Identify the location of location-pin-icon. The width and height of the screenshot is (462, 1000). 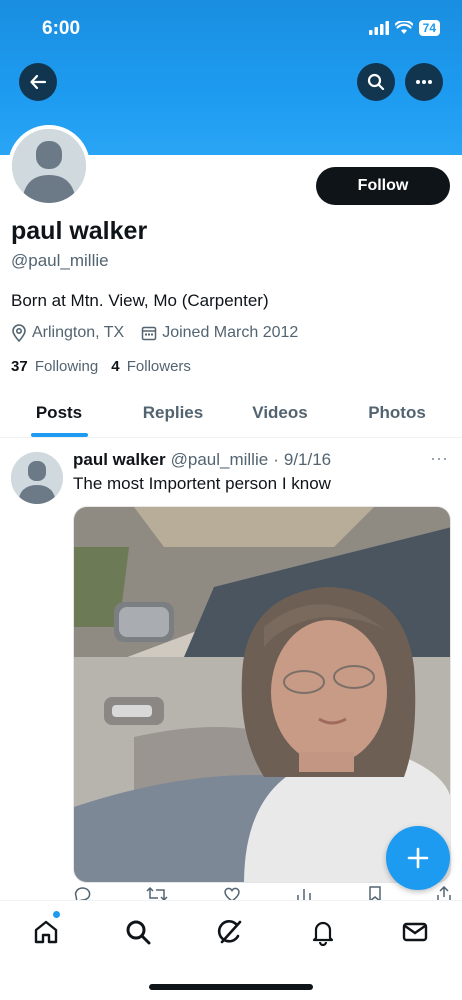
(19, 333).